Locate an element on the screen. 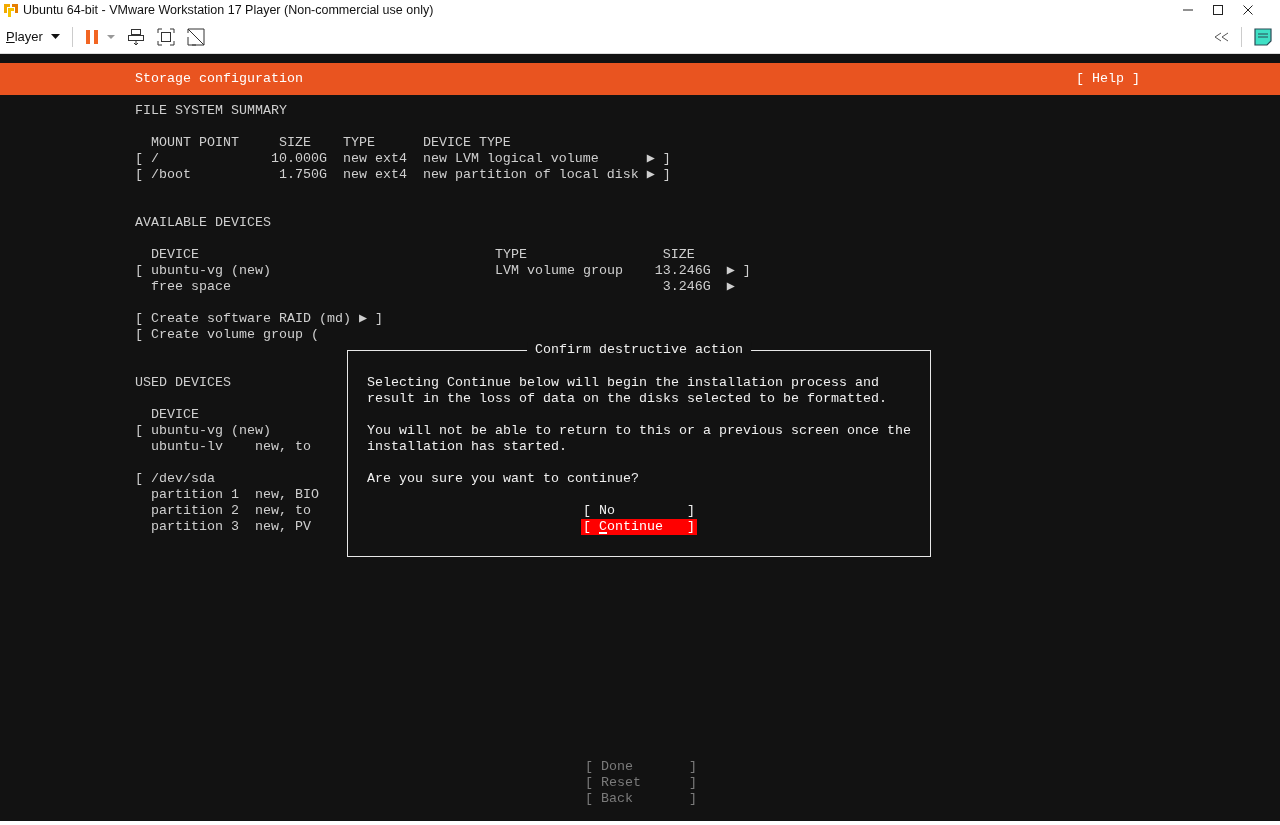  table-cell: 10.000G is located at coordinates (298, 159).